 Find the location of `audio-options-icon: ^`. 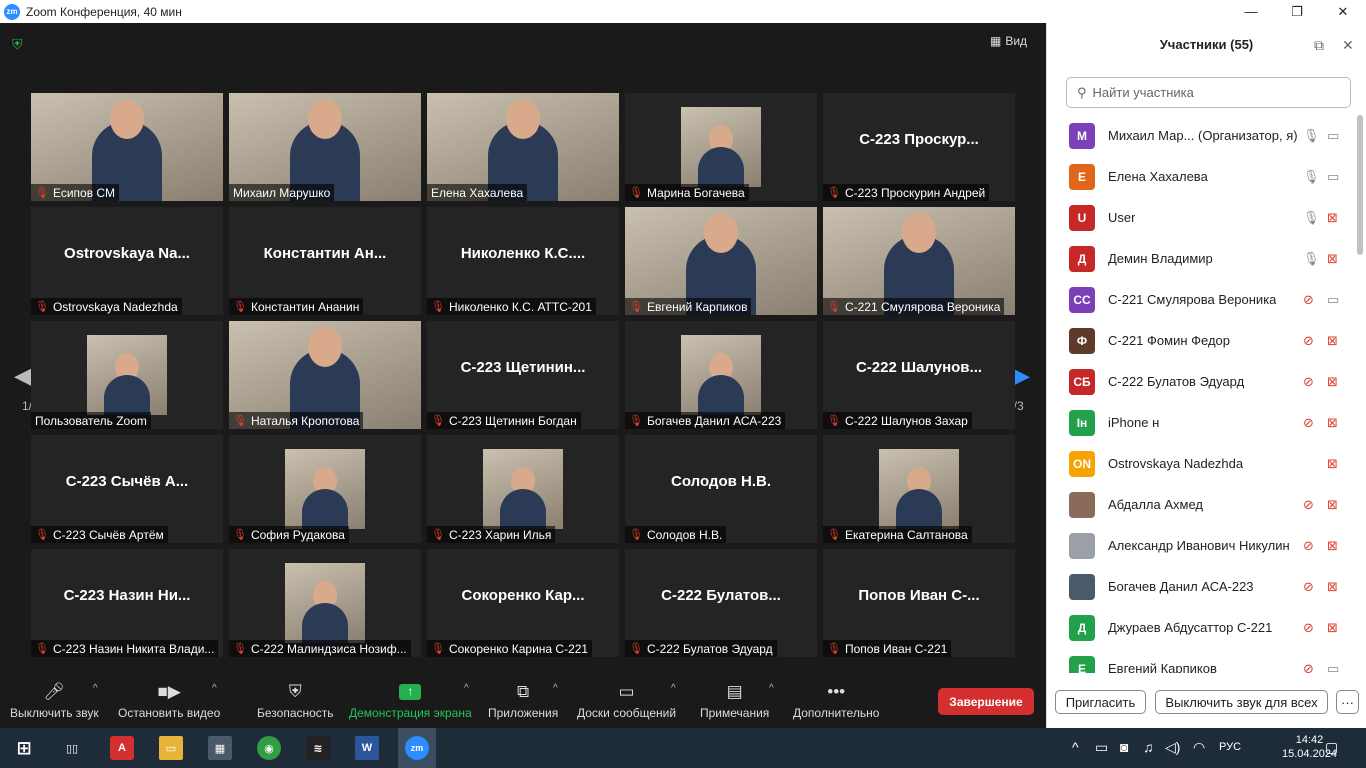

audio-options-icon: ^ is located at coordinates (95, 688).